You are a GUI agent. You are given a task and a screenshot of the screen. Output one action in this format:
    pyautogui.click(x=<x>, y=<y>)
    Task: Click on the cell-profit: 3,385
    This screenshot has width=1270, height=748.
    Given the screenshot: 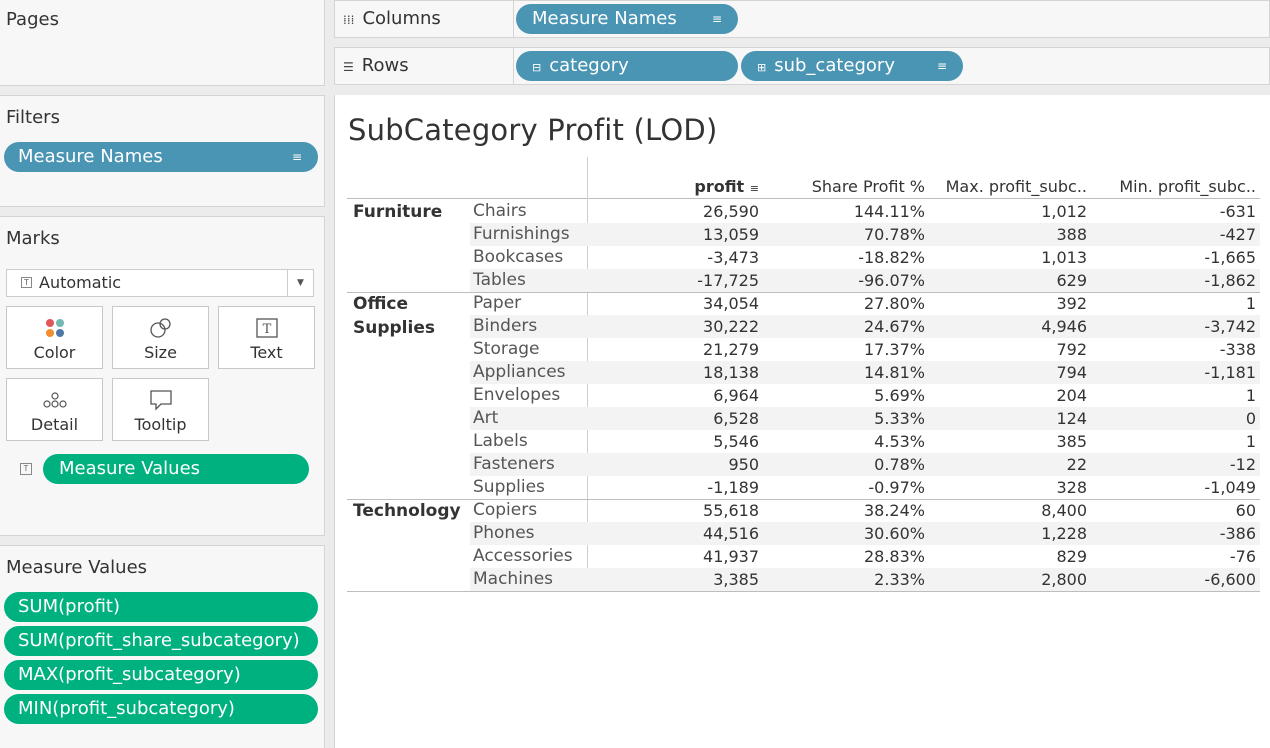 What is the action you would take?
    pyautogui.click(x=736, y=579)
    